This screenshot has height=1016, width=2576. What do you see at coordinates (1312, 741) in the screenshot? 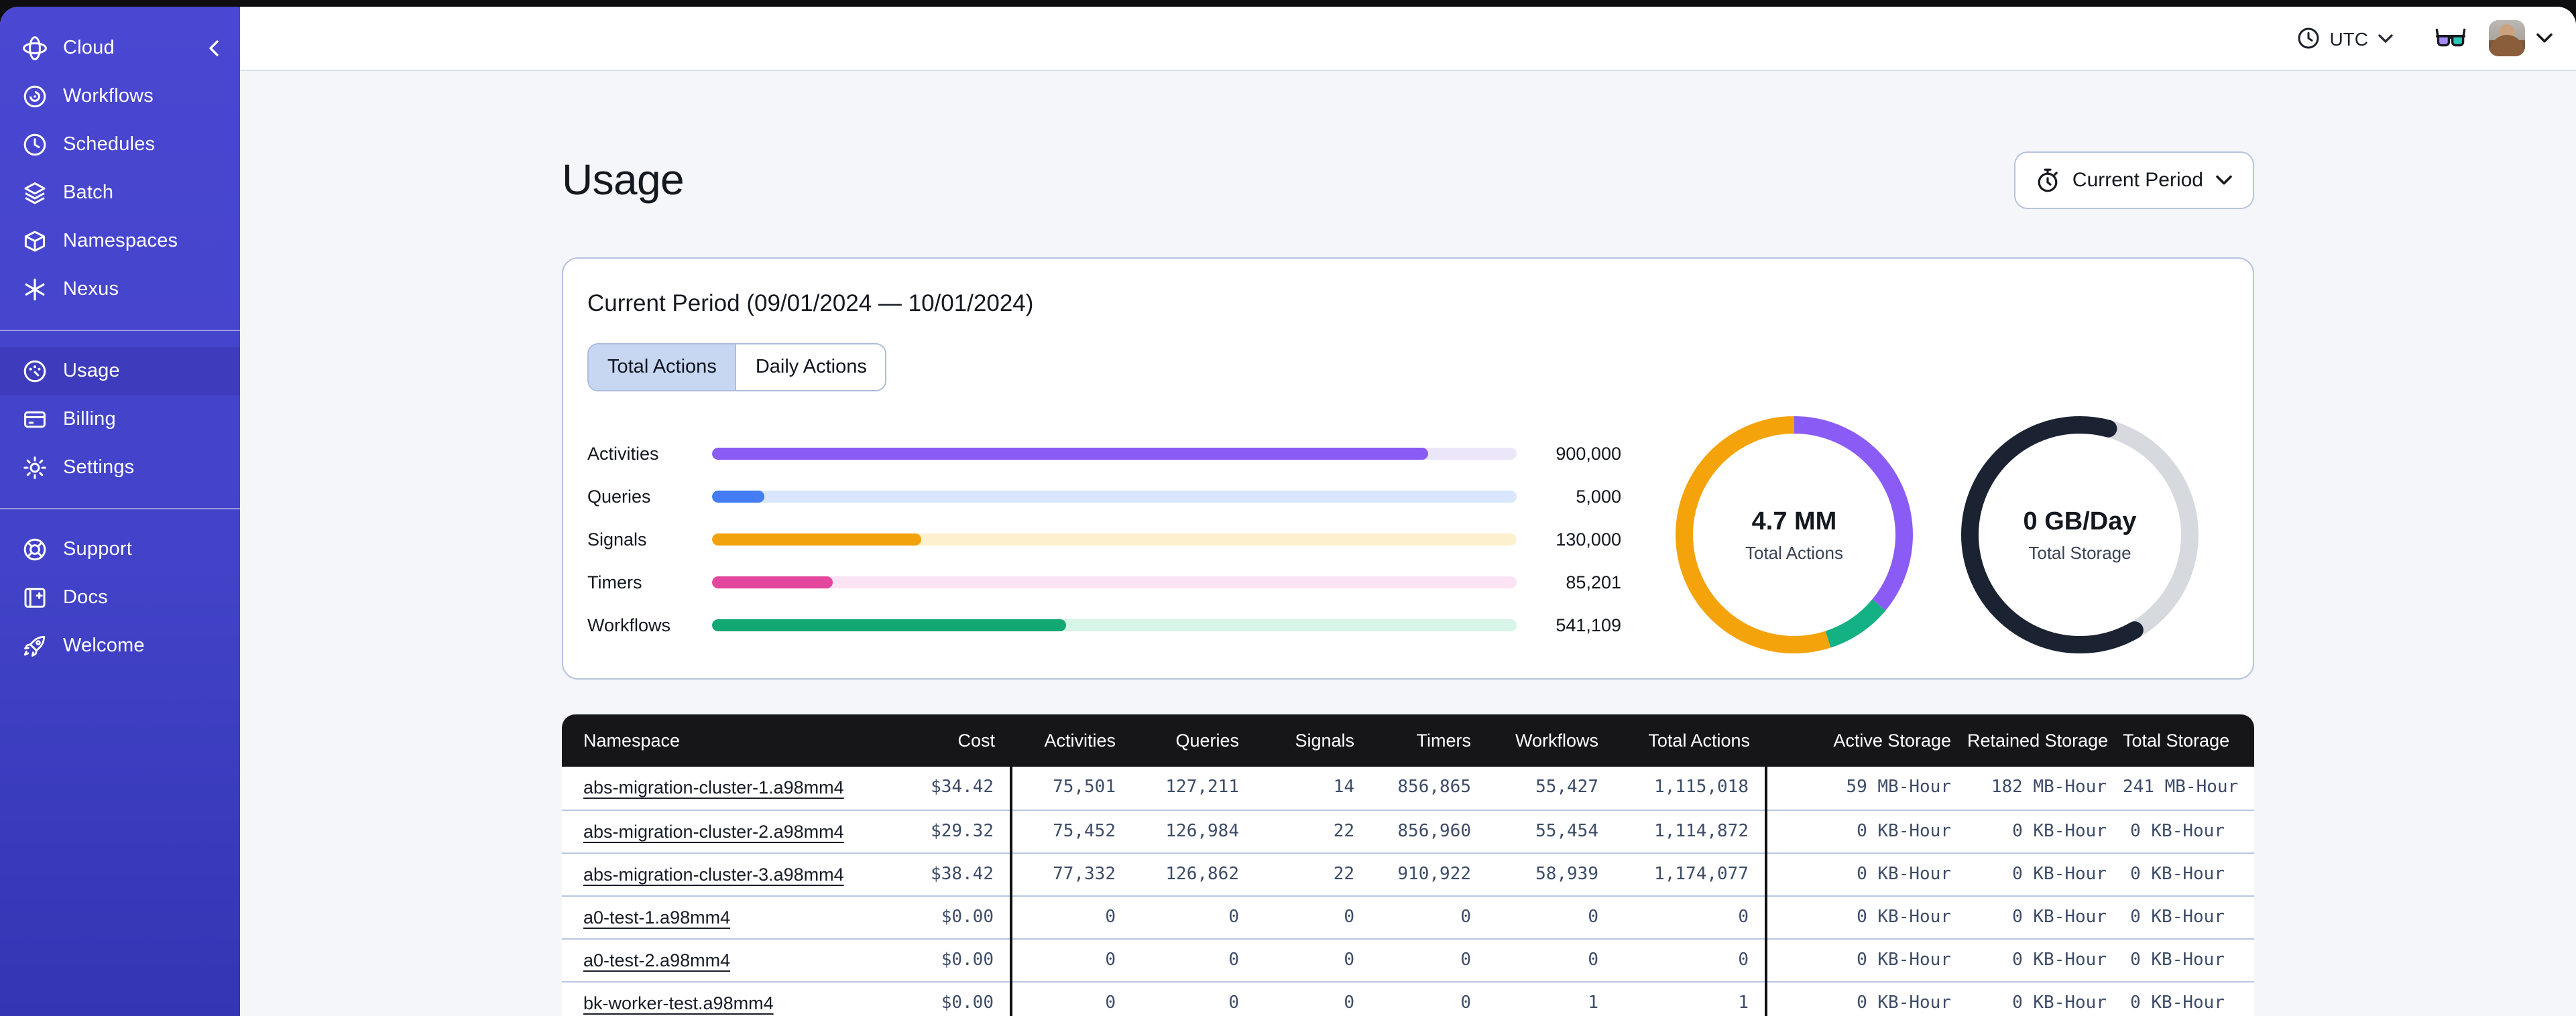
I see `col-signals: Signals` at bounding box center [1312, 741].